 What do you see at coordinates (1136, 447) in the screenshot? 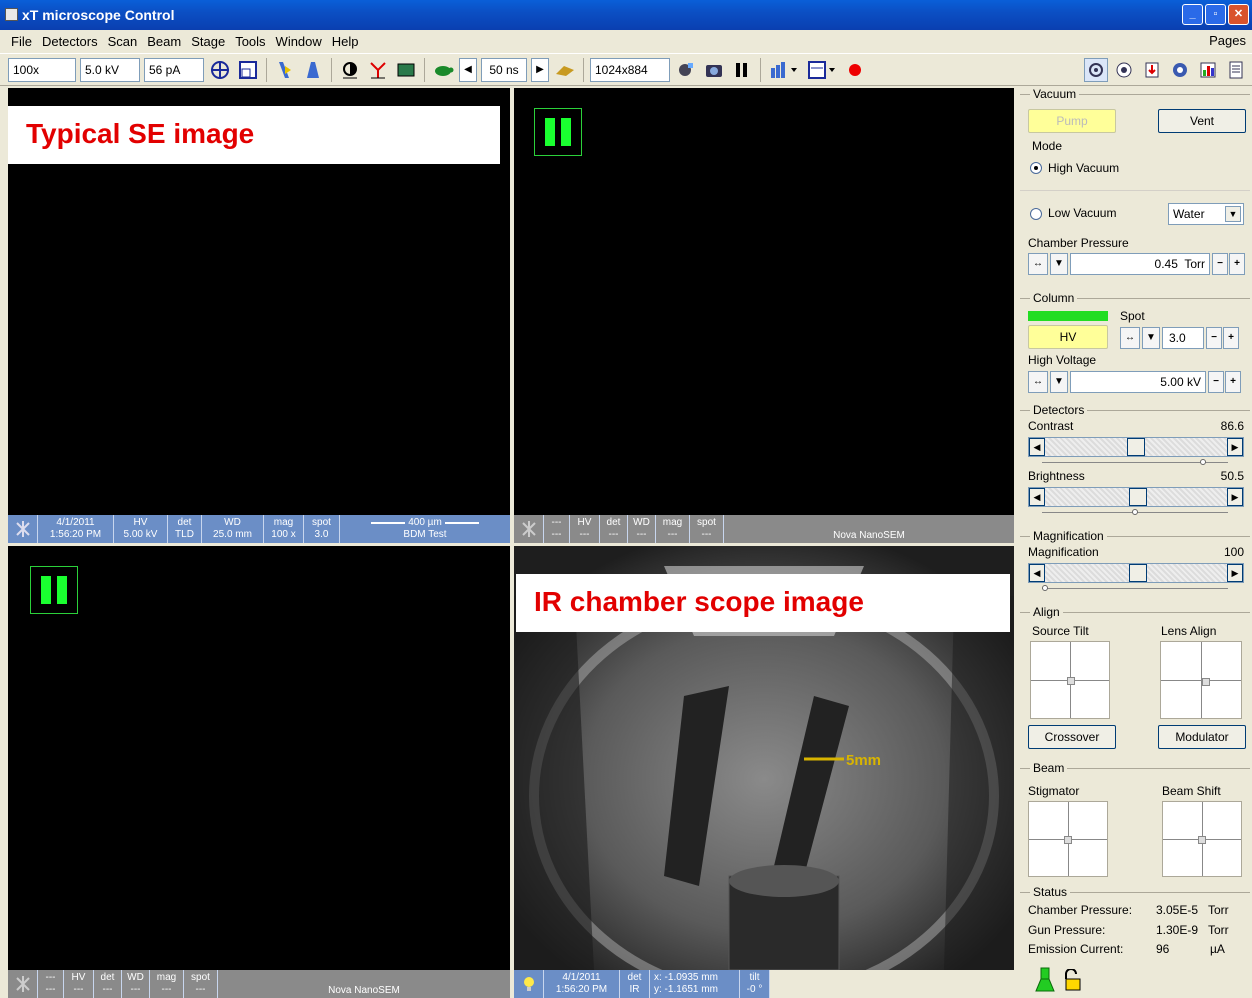
I see `contrast-slider: ◀ ▶` at bounding box center [1136, 447].